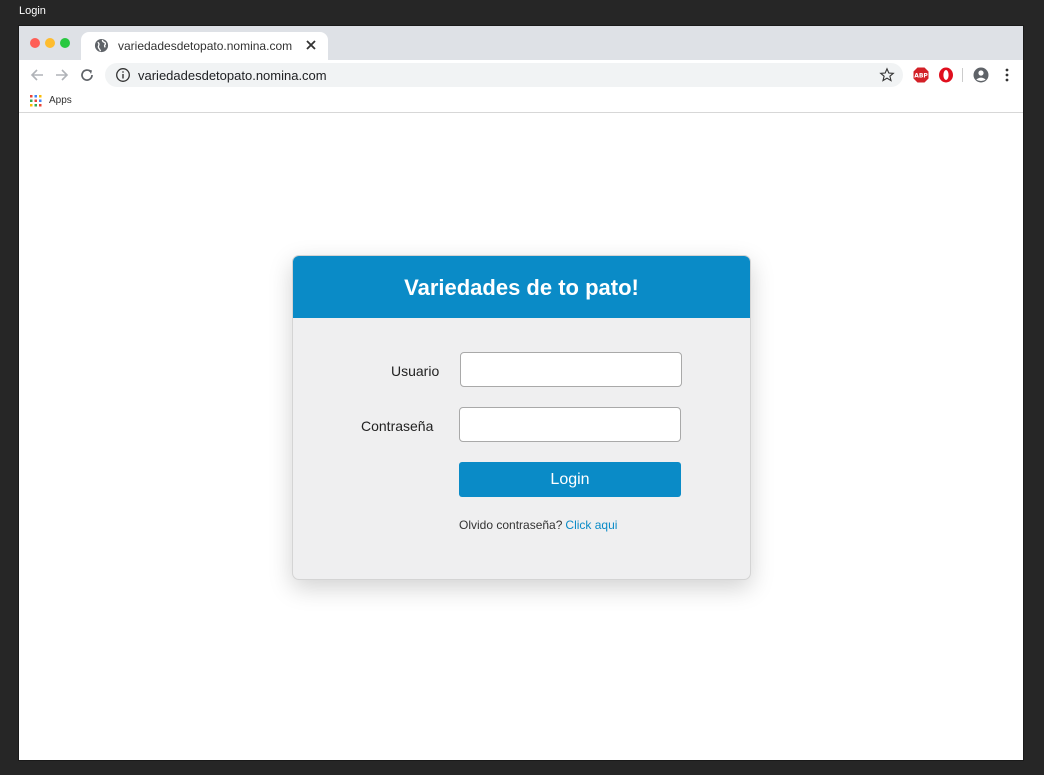 The height and width of the screenshot is (775, 1044). Describe the element at coordinates (50, 43) in the screenshot. I see `minimize-window-button` at that location.